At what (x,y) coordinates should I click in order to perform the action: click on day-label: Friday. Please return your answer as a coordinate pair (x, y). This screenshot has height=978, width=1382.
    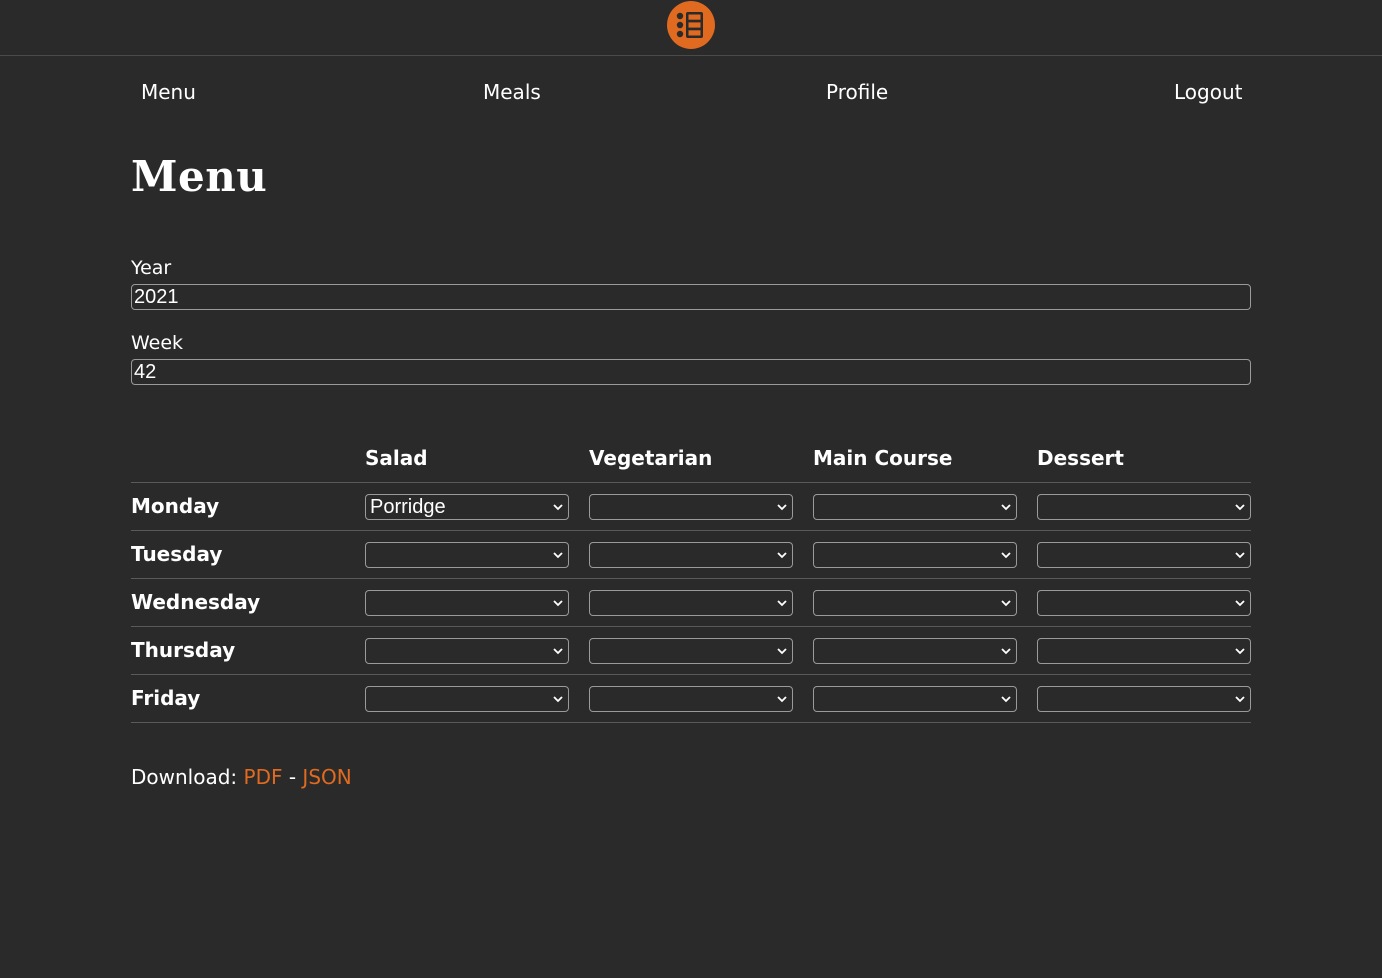
    Looking at the image, I should click on (166, 698).